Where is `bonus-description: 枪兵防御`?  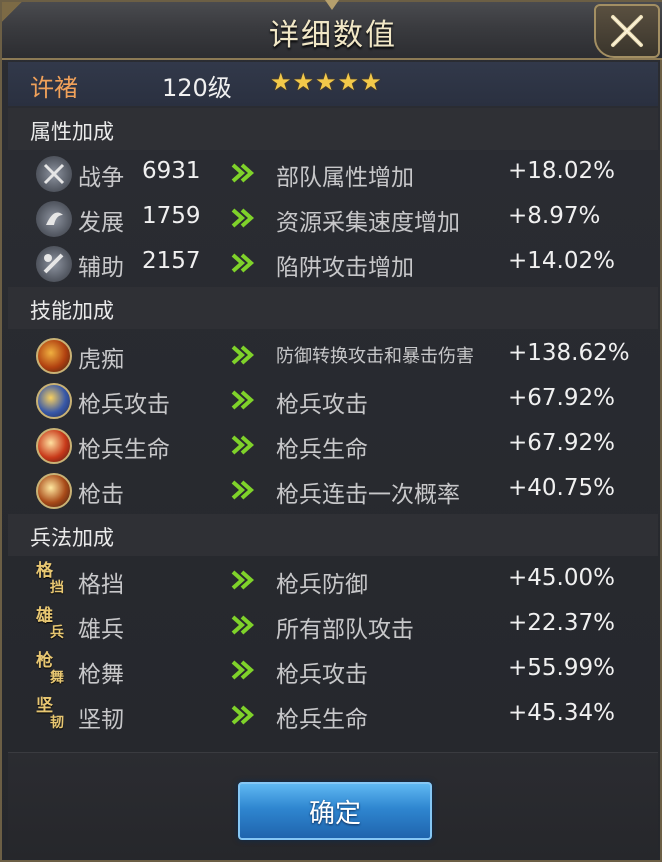
bonus-description: 枪兵防御 is located at coordinates (322, 585).